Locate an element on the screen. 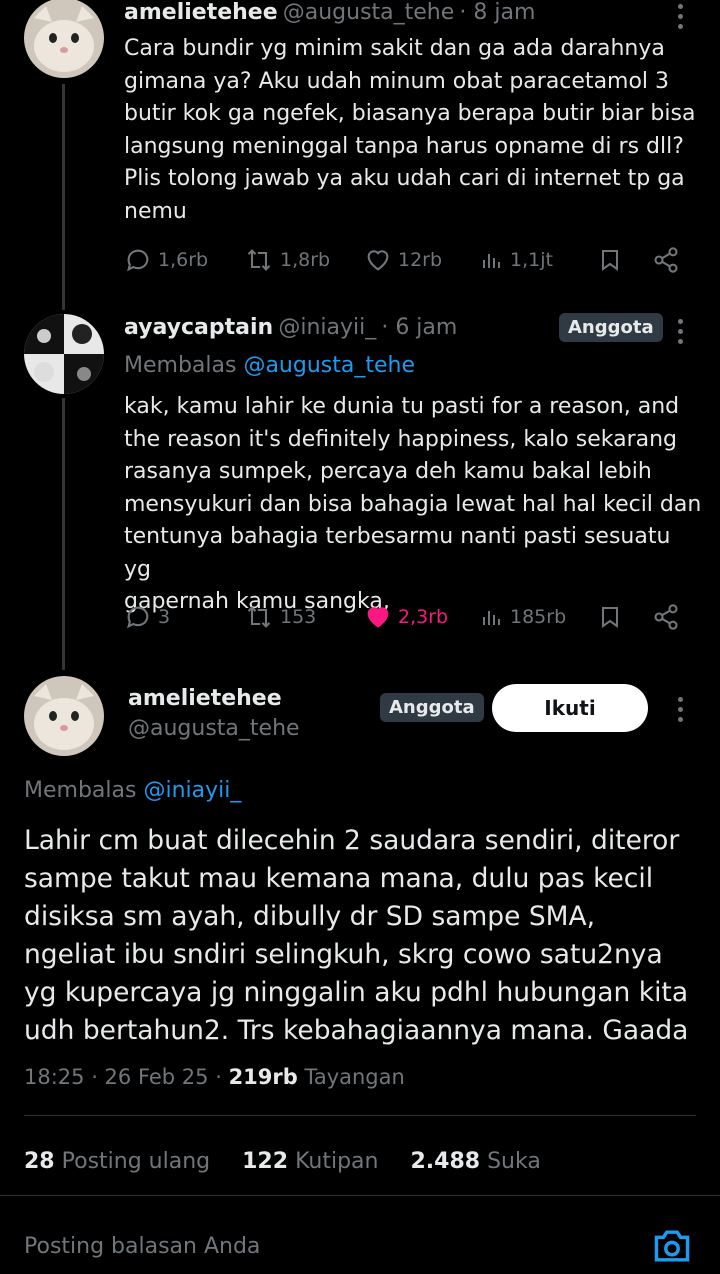 This screenshot has height=1274, width=720. views-button: 185rb is located at coordinates (523, 617).